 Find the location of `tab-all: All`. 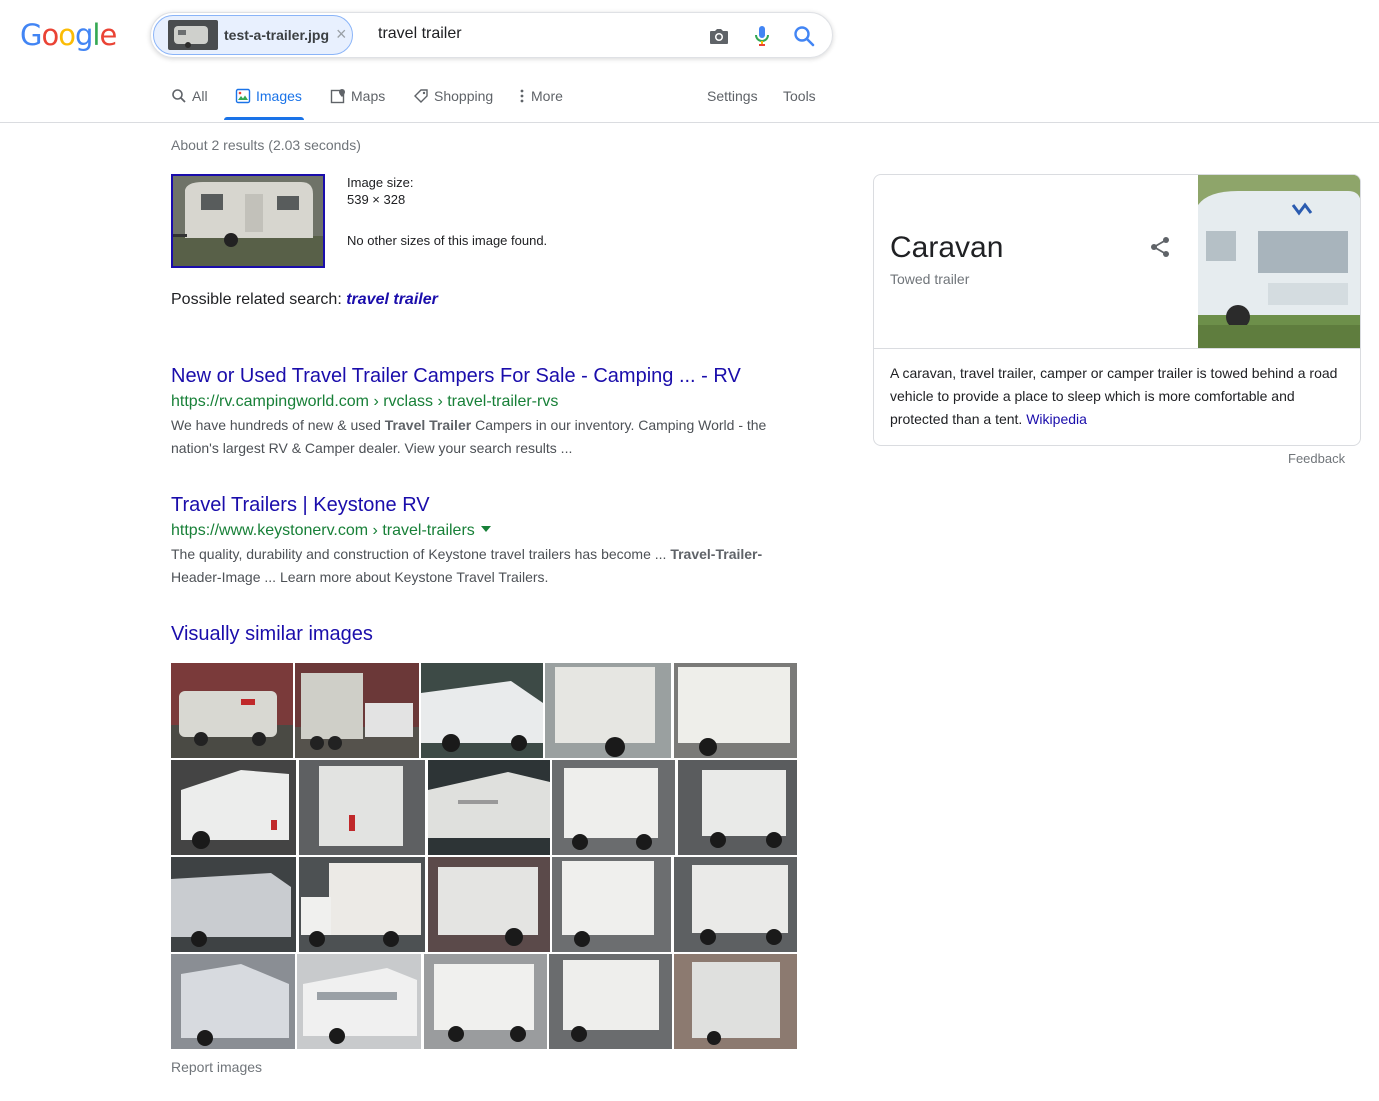

tab-all: All is located at coordinates (189, 104).